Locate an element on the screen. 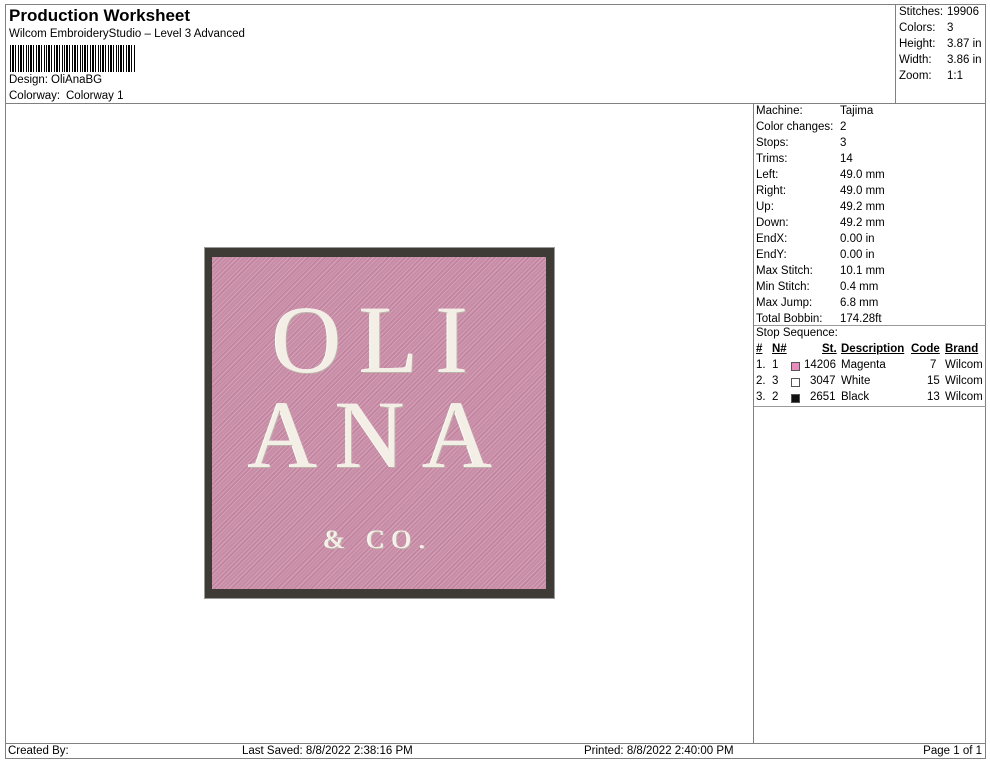 This screenshot has height=762, width=990. stop-num: 1. is located at coordinates (761, 365).